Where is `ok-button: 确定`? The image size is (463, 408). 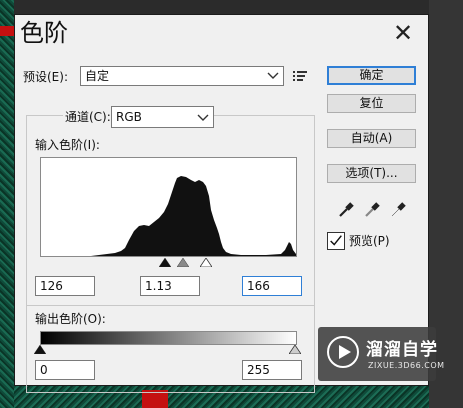
ok-button: 确定 is located at coordinates (371, 75).